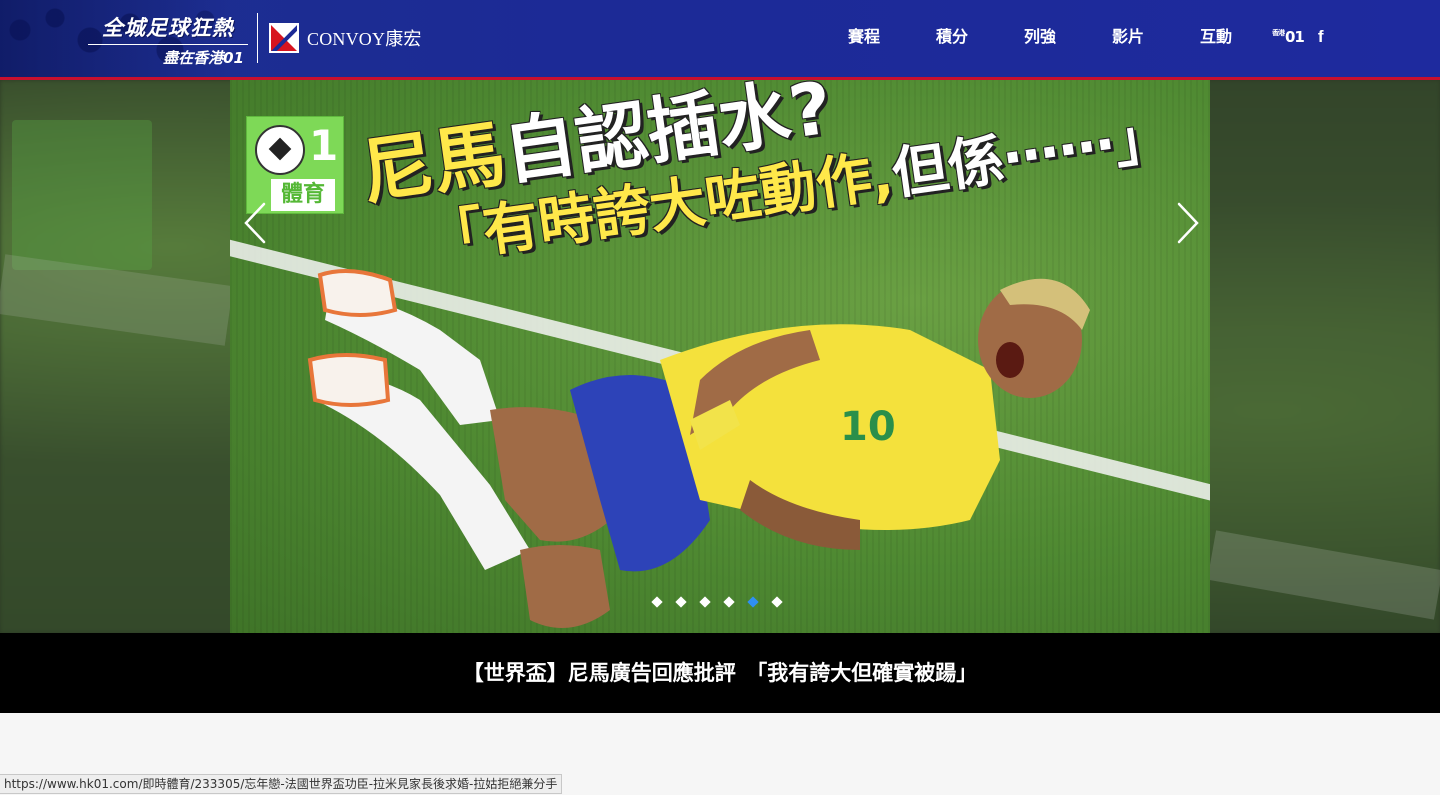 The image size is (1440, 795). I want to click on logo-subtitle: 盡在香港01, so click(203, 58).